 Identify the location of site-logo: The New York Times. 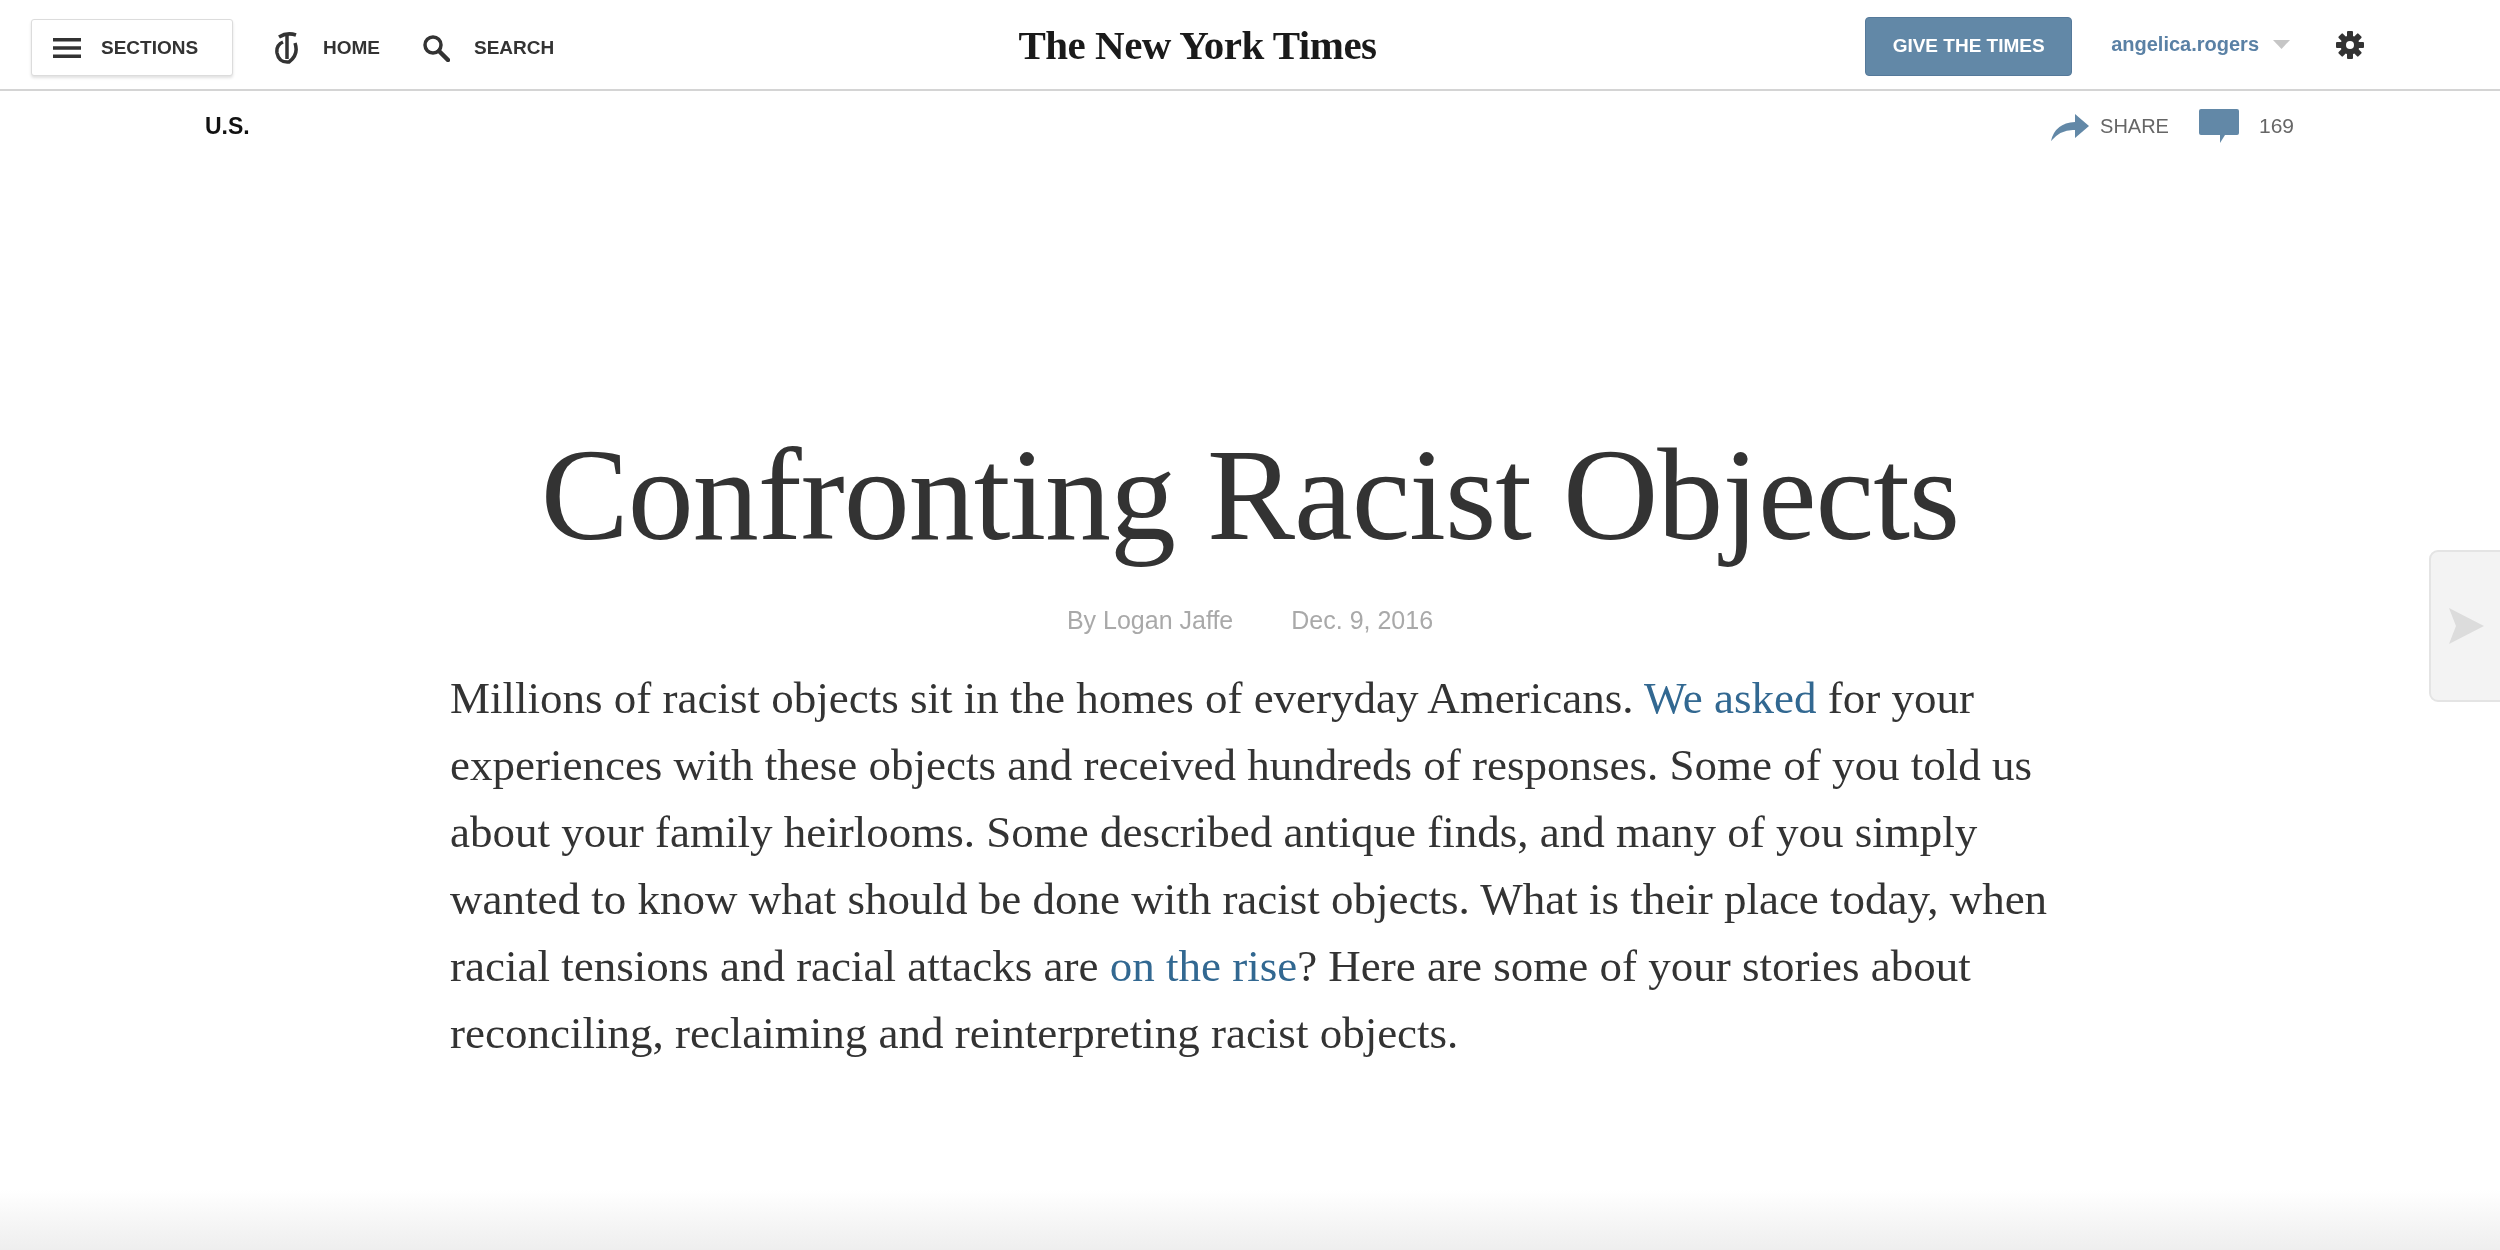
(1197, 44).